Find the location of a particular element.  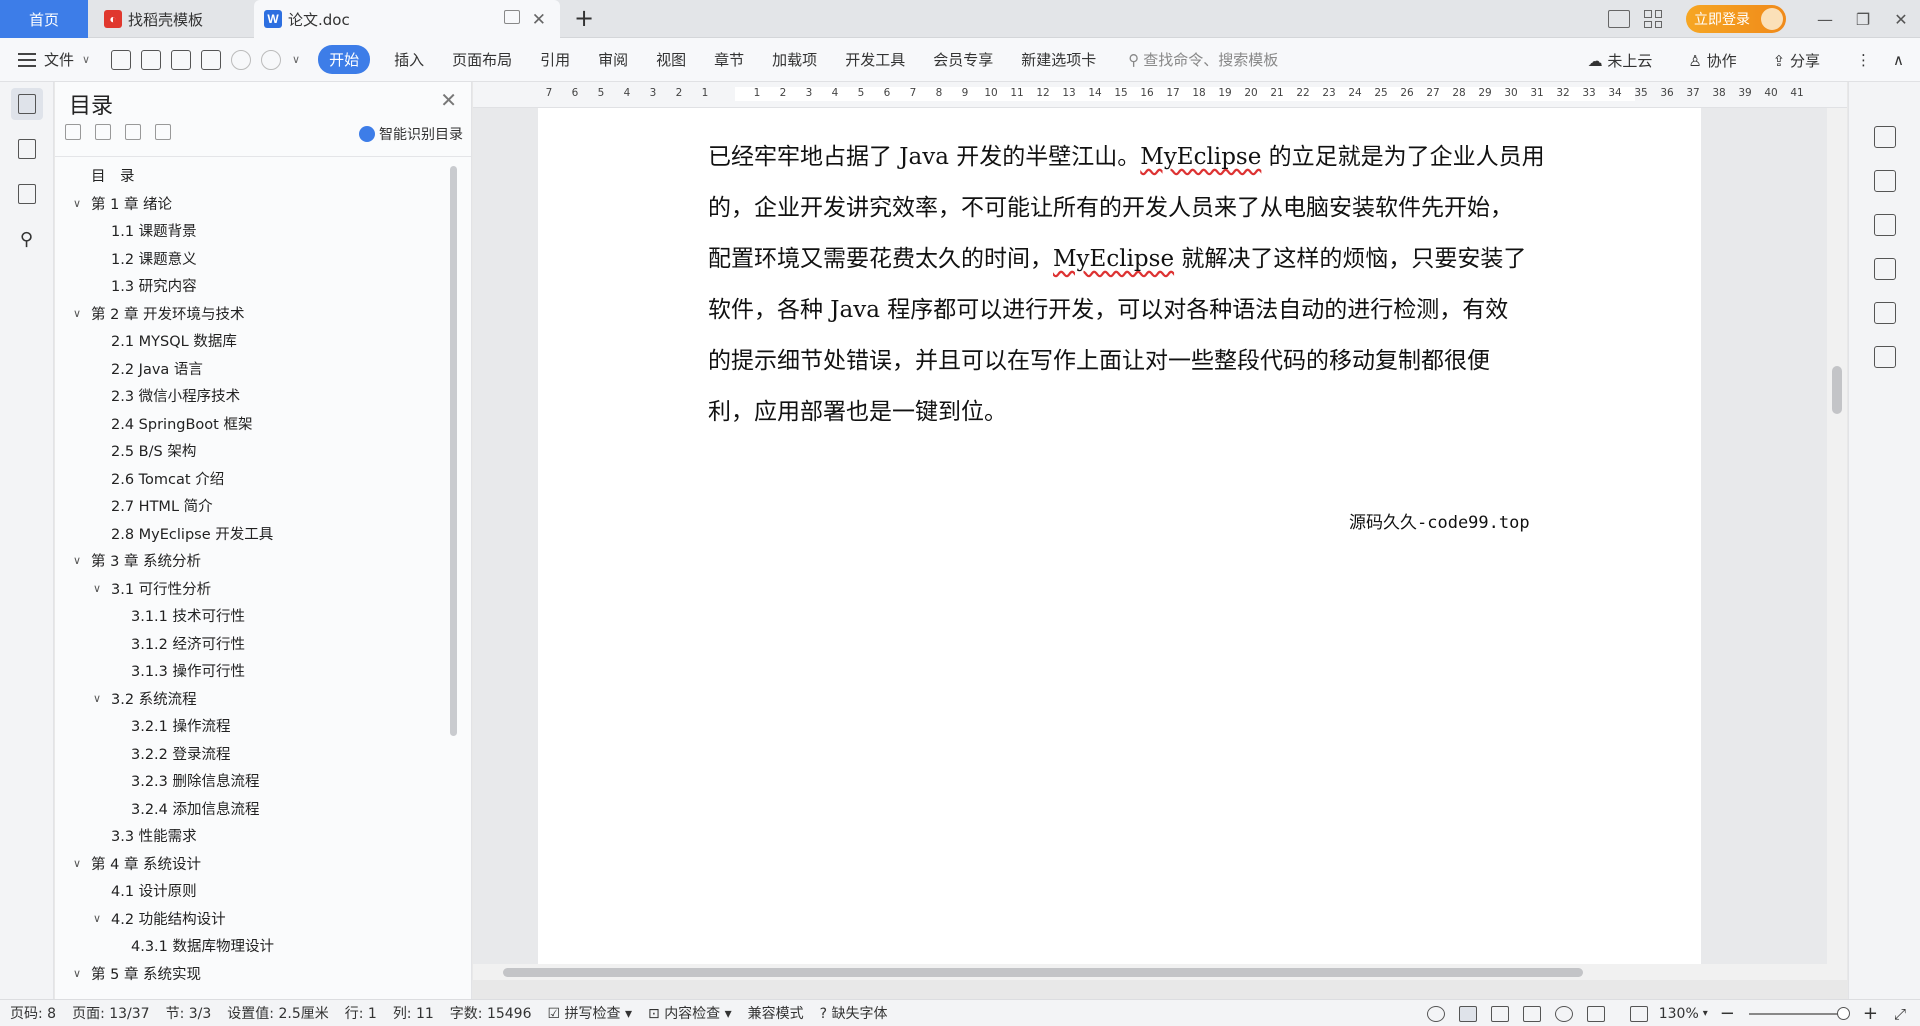

status-col: 列: 11 is located at coordinates (413, 1013).